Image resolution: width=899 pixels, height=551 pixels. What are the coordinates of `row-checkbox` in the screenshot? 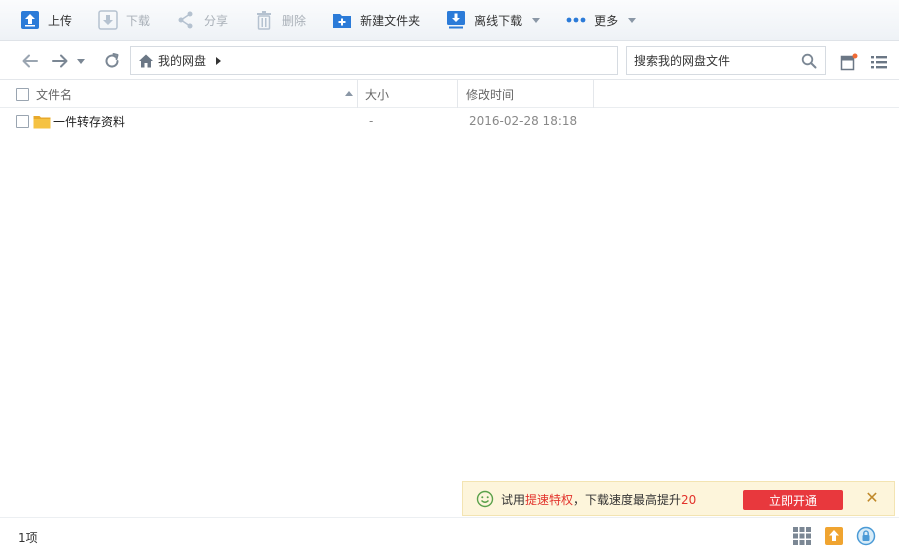 It's located at (22, 121).